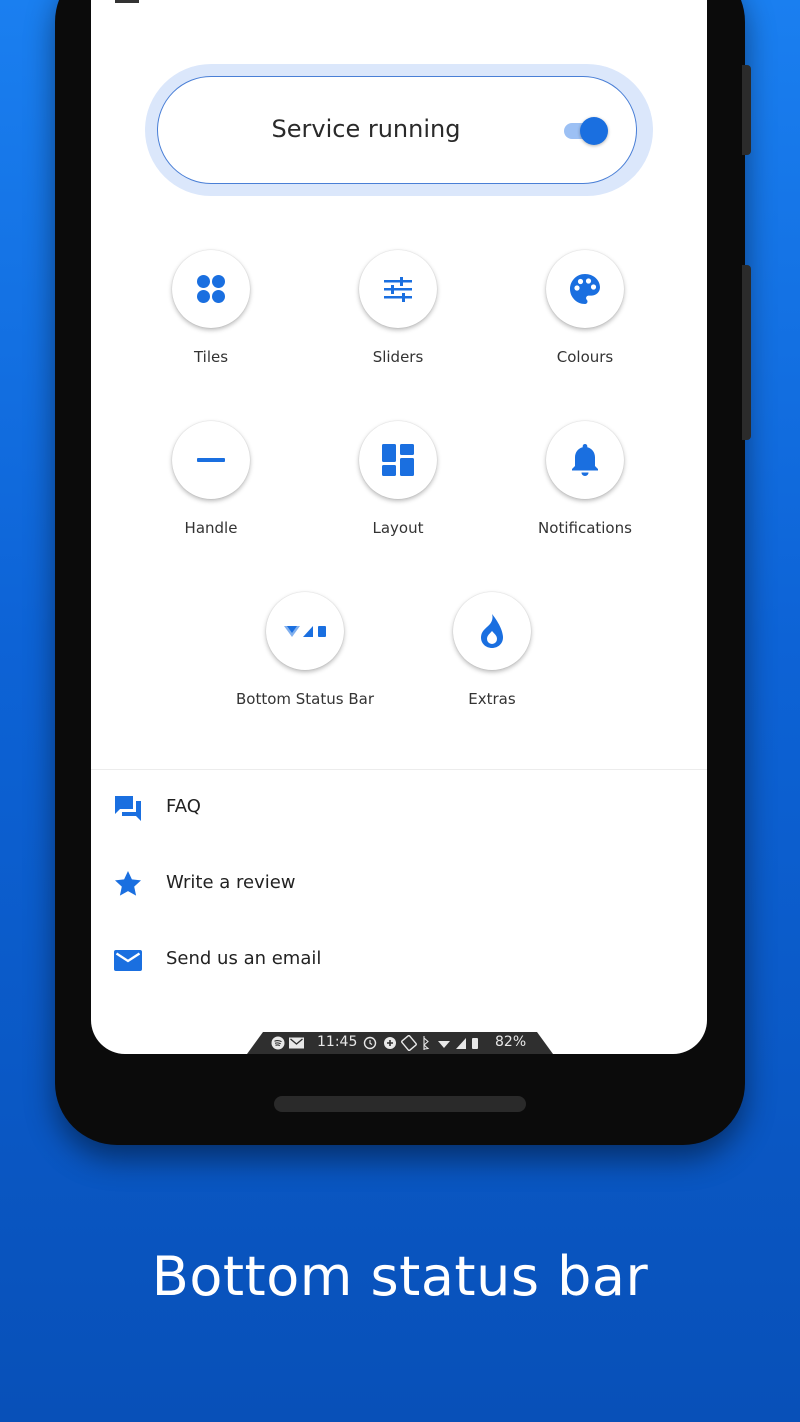 Image resolution: width=800 pixels, height=1422 pixels. I want to click on tile-sliders: Sliders, so click(398, 308).